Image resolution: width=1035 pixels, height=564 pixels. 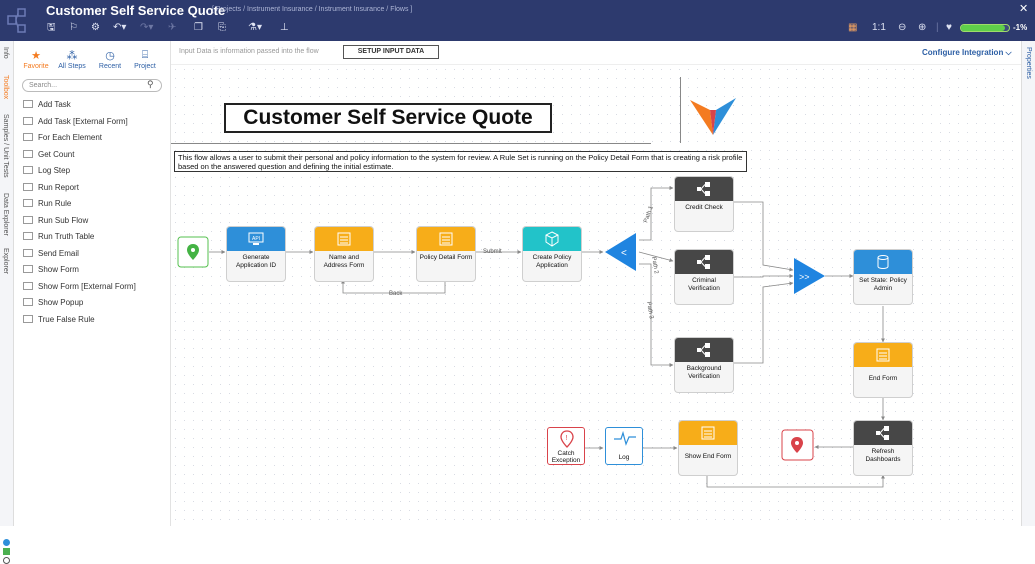 I want to click on tool-item: True False Rule, so click(x=59, y=320).